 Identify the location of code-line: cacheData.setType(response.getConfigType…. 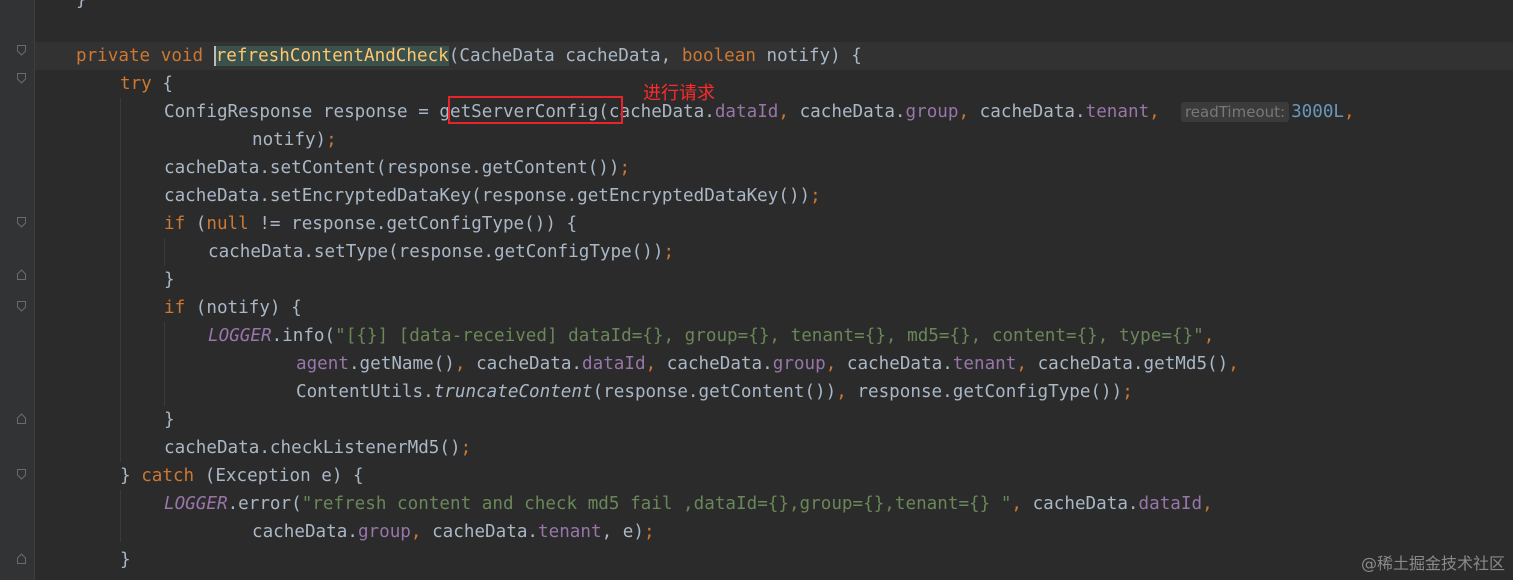
(441, 252).